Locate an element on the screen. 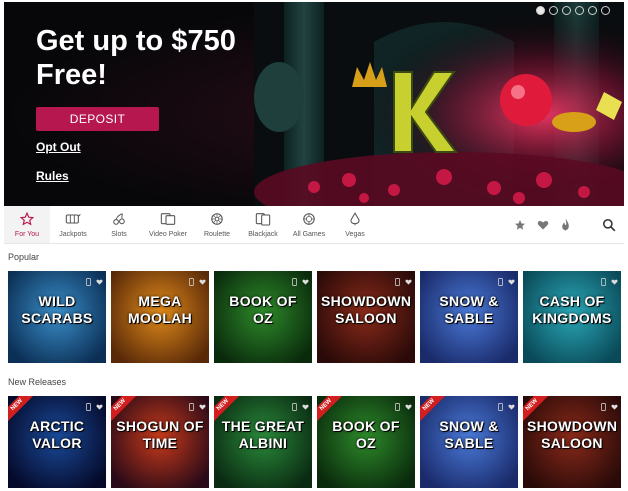  game-tile: WILD SCARABS is located at coordinates (57, 317).